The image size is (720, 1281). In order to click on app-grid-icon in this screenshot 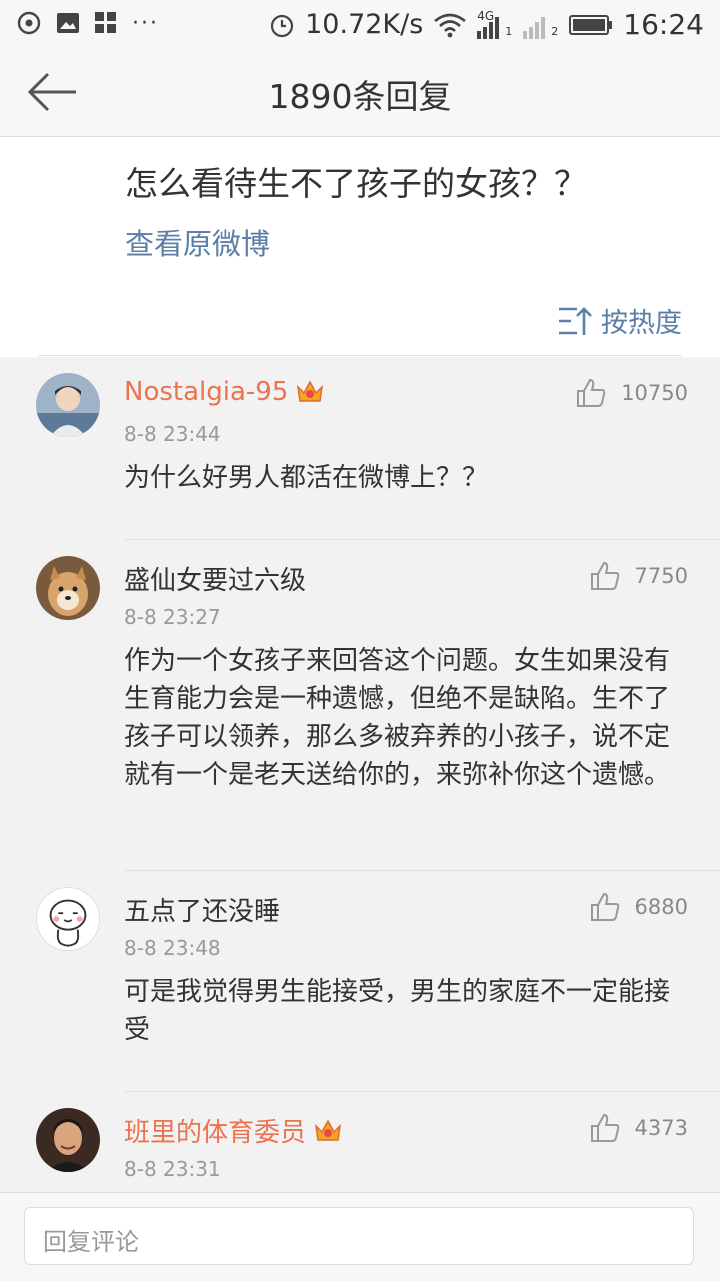, I will do `click(105, 22)`.